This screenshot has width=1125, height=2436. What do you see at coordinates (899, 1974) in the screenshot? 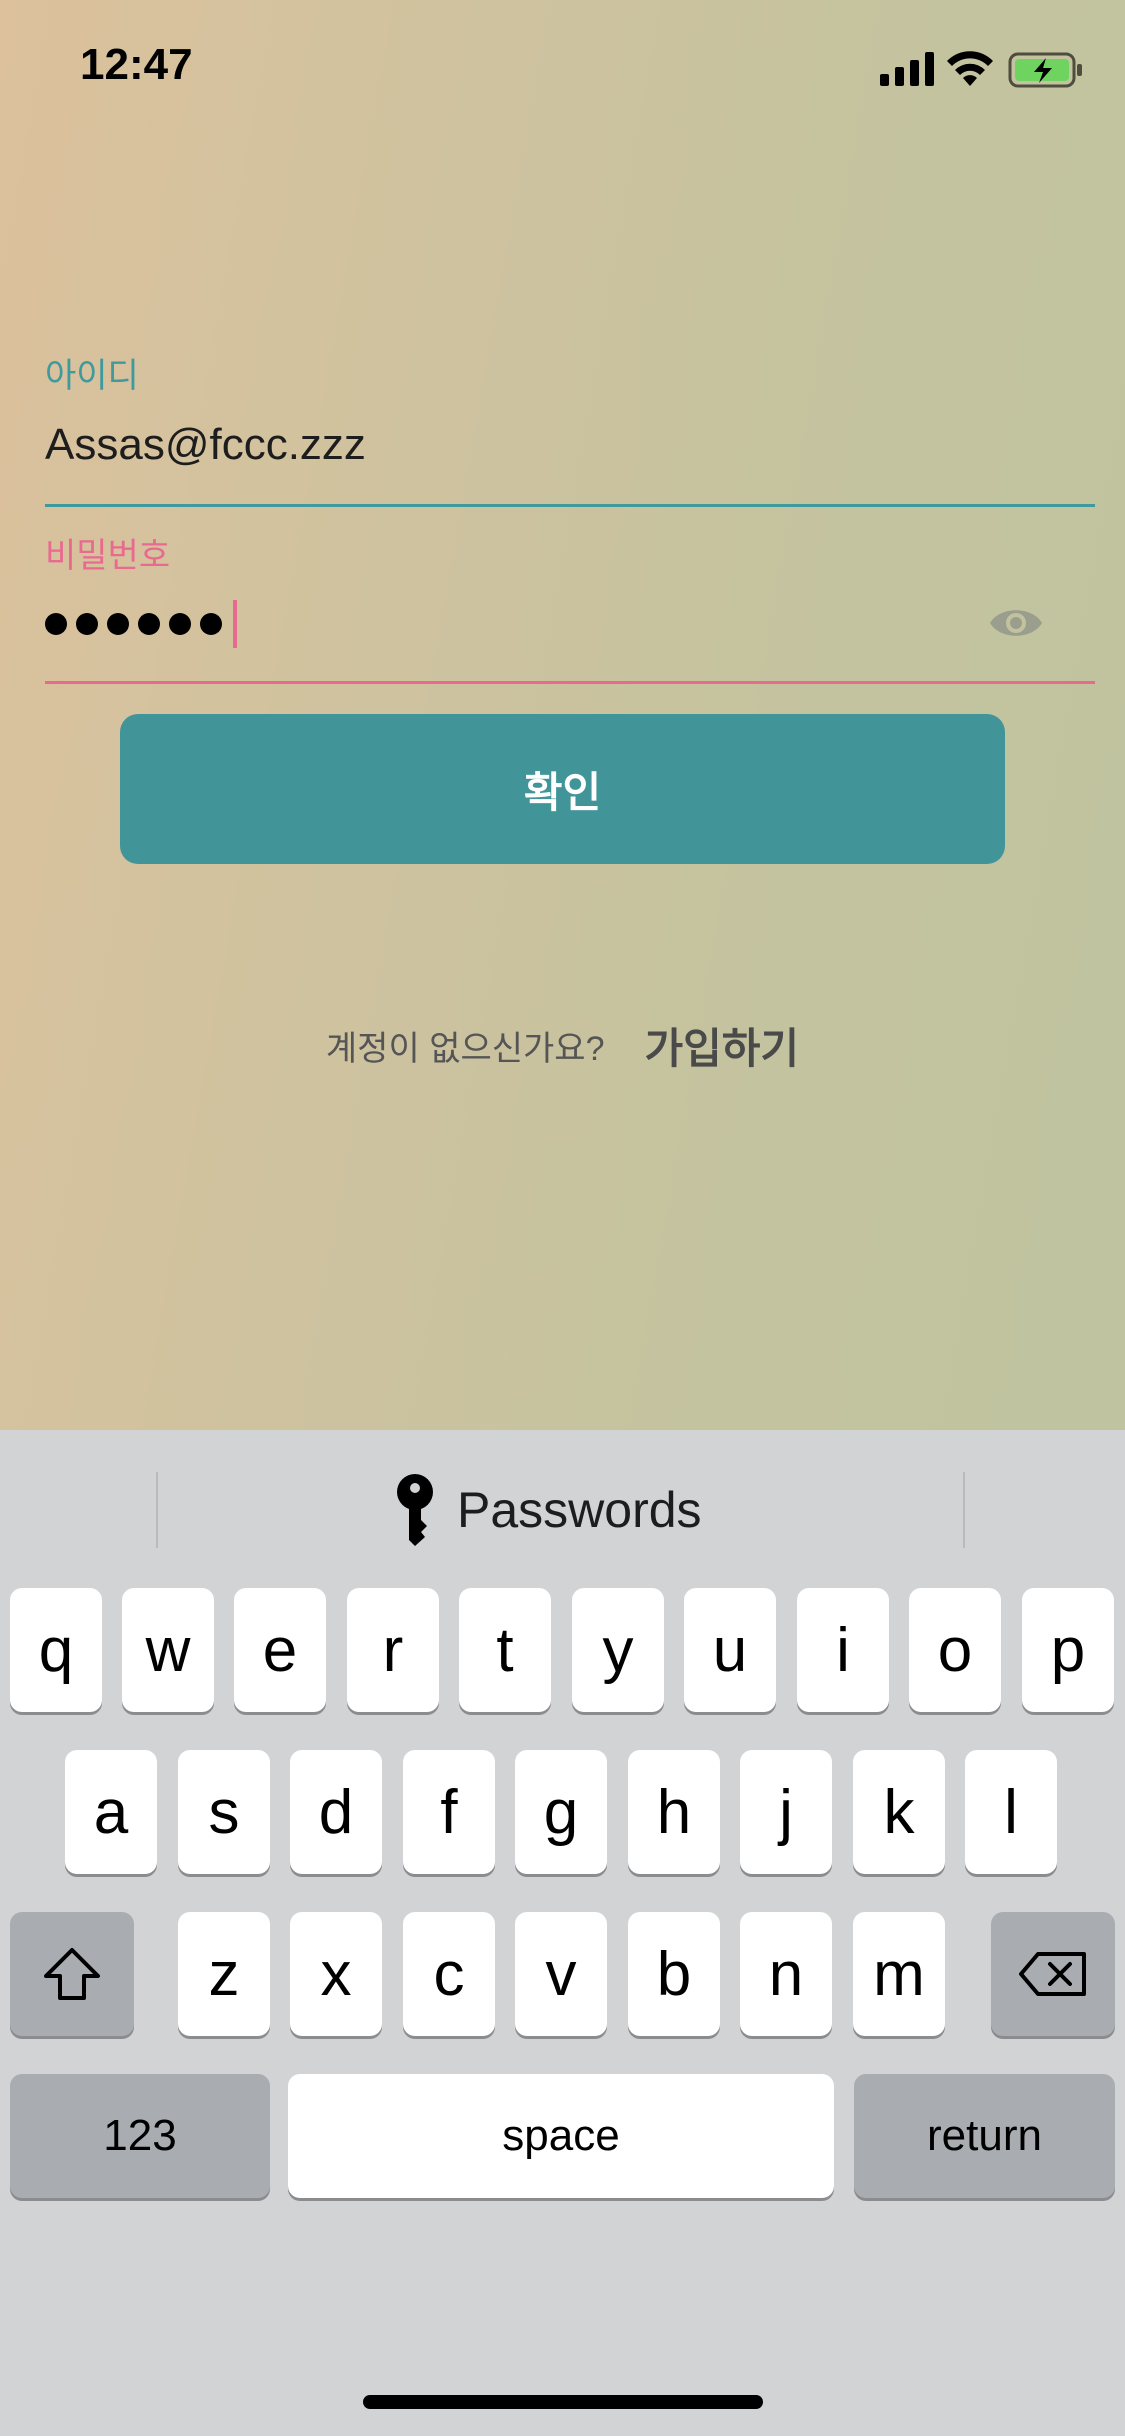
I see `key-m: m` at bounding box center [899, 1974].